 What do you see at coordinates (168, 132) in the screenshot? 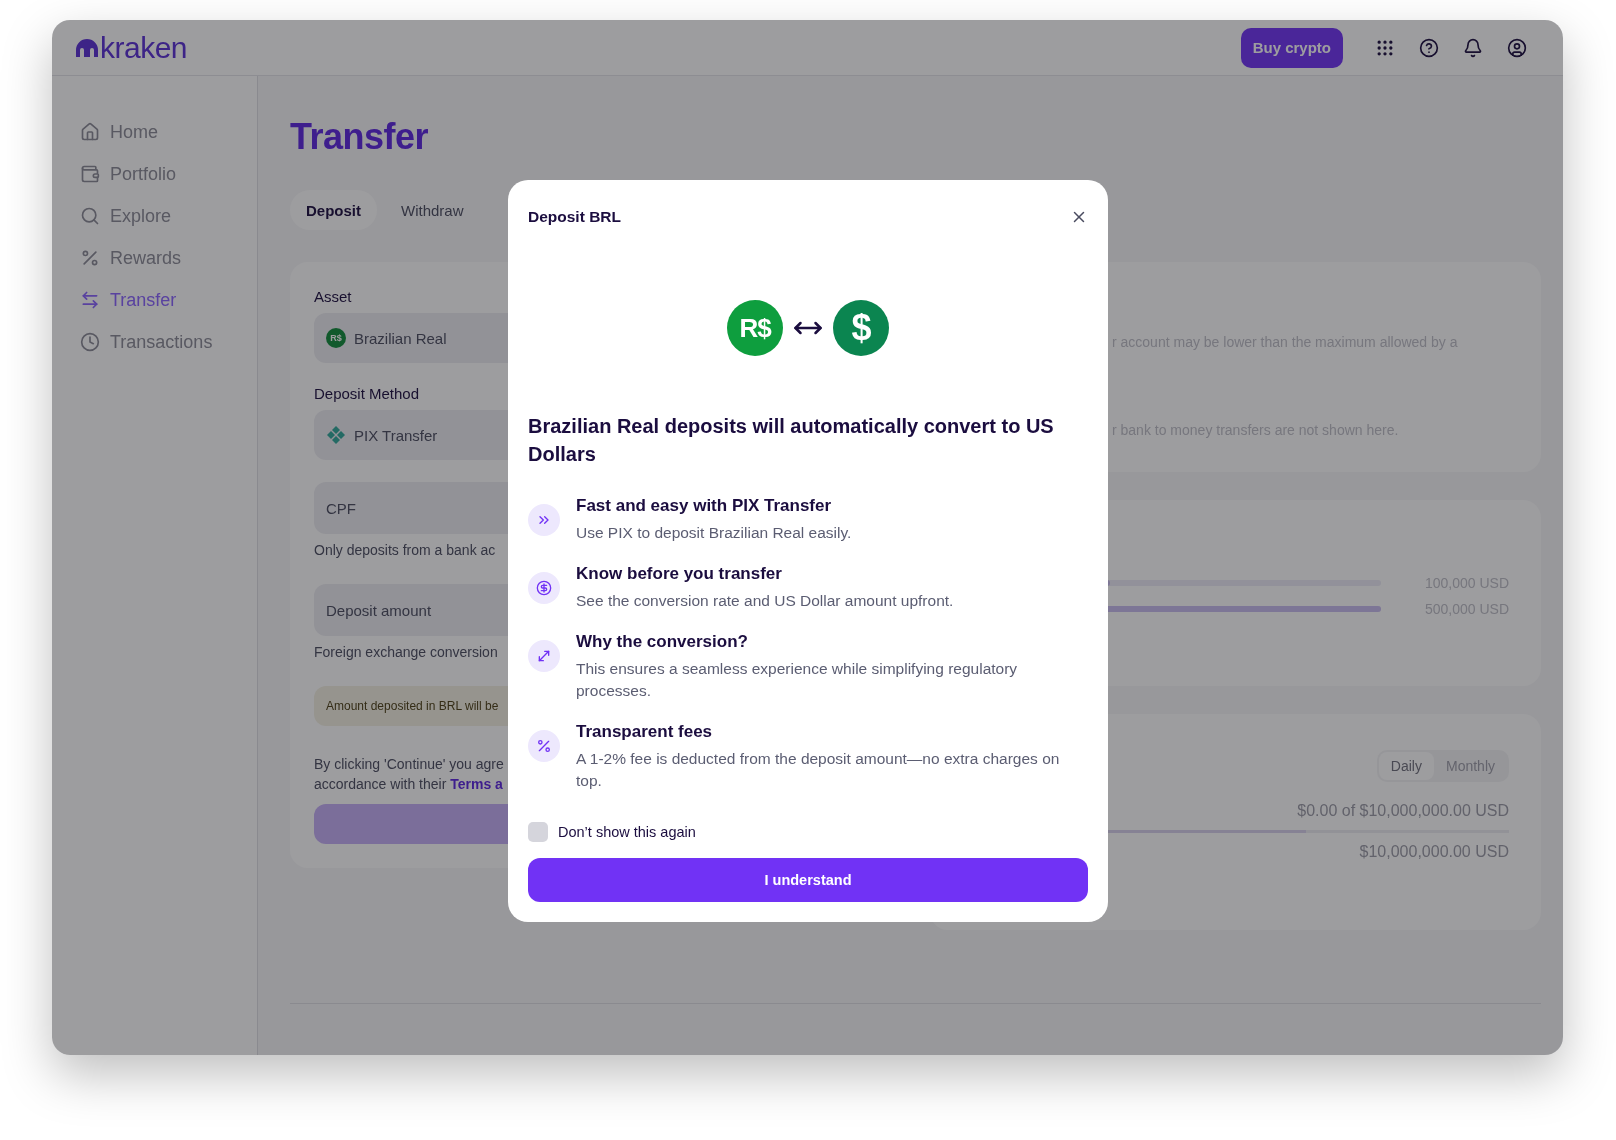
I see `sidebar-item: Home` at bounding box center [168, 132].